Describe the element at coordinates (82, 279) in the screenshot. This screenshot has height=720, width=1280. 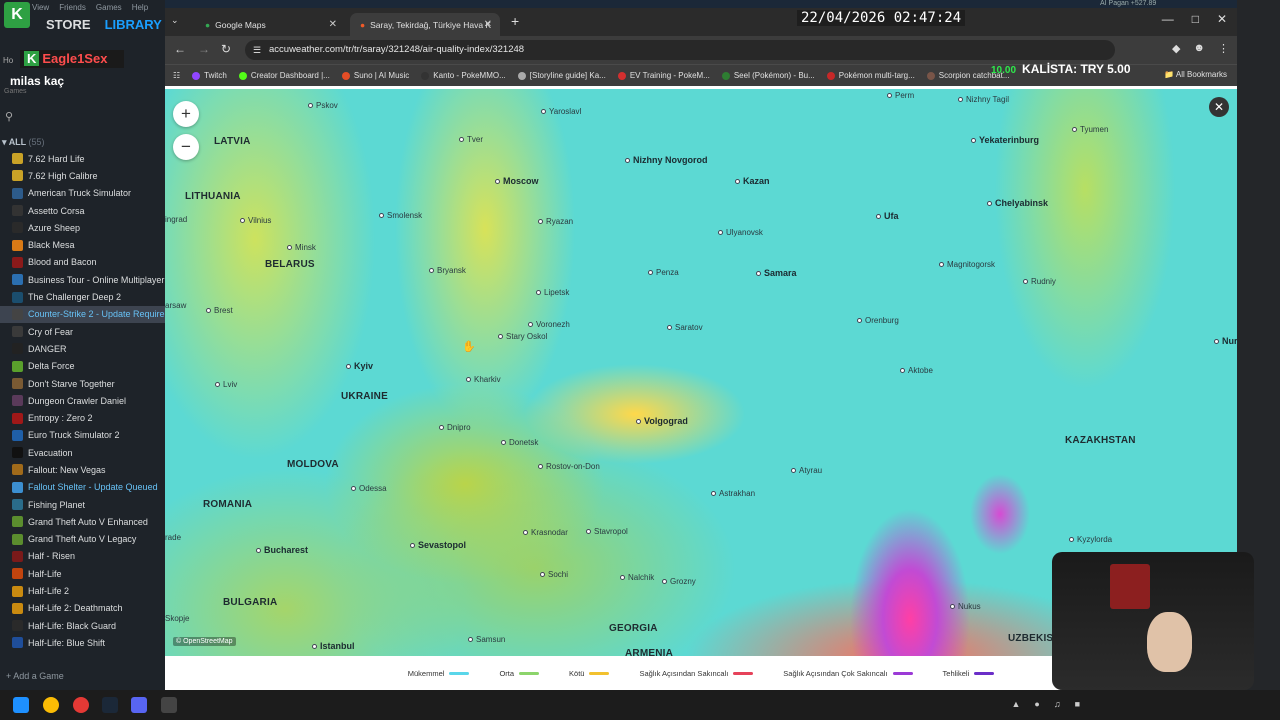
I see `game-list-item: Business Tour - Online Multiplayer` at that location.